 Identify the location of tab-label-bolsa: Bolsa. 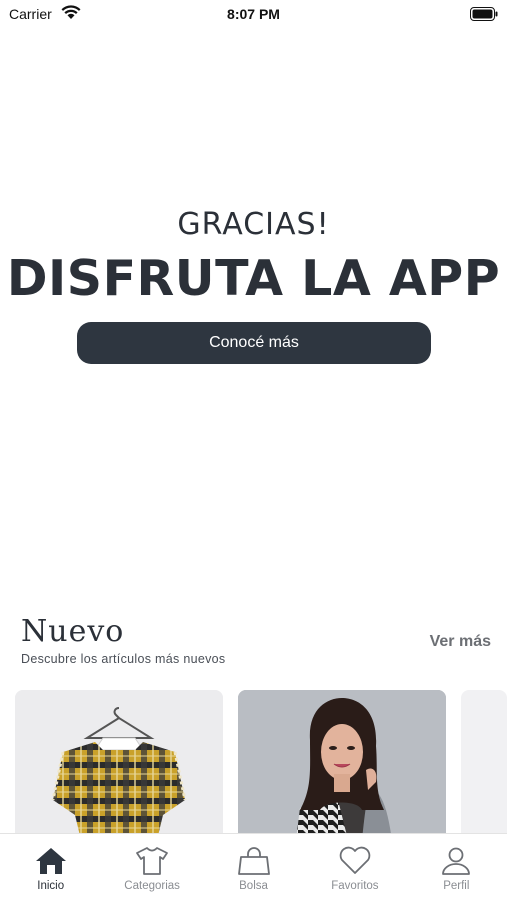
(253, 886).